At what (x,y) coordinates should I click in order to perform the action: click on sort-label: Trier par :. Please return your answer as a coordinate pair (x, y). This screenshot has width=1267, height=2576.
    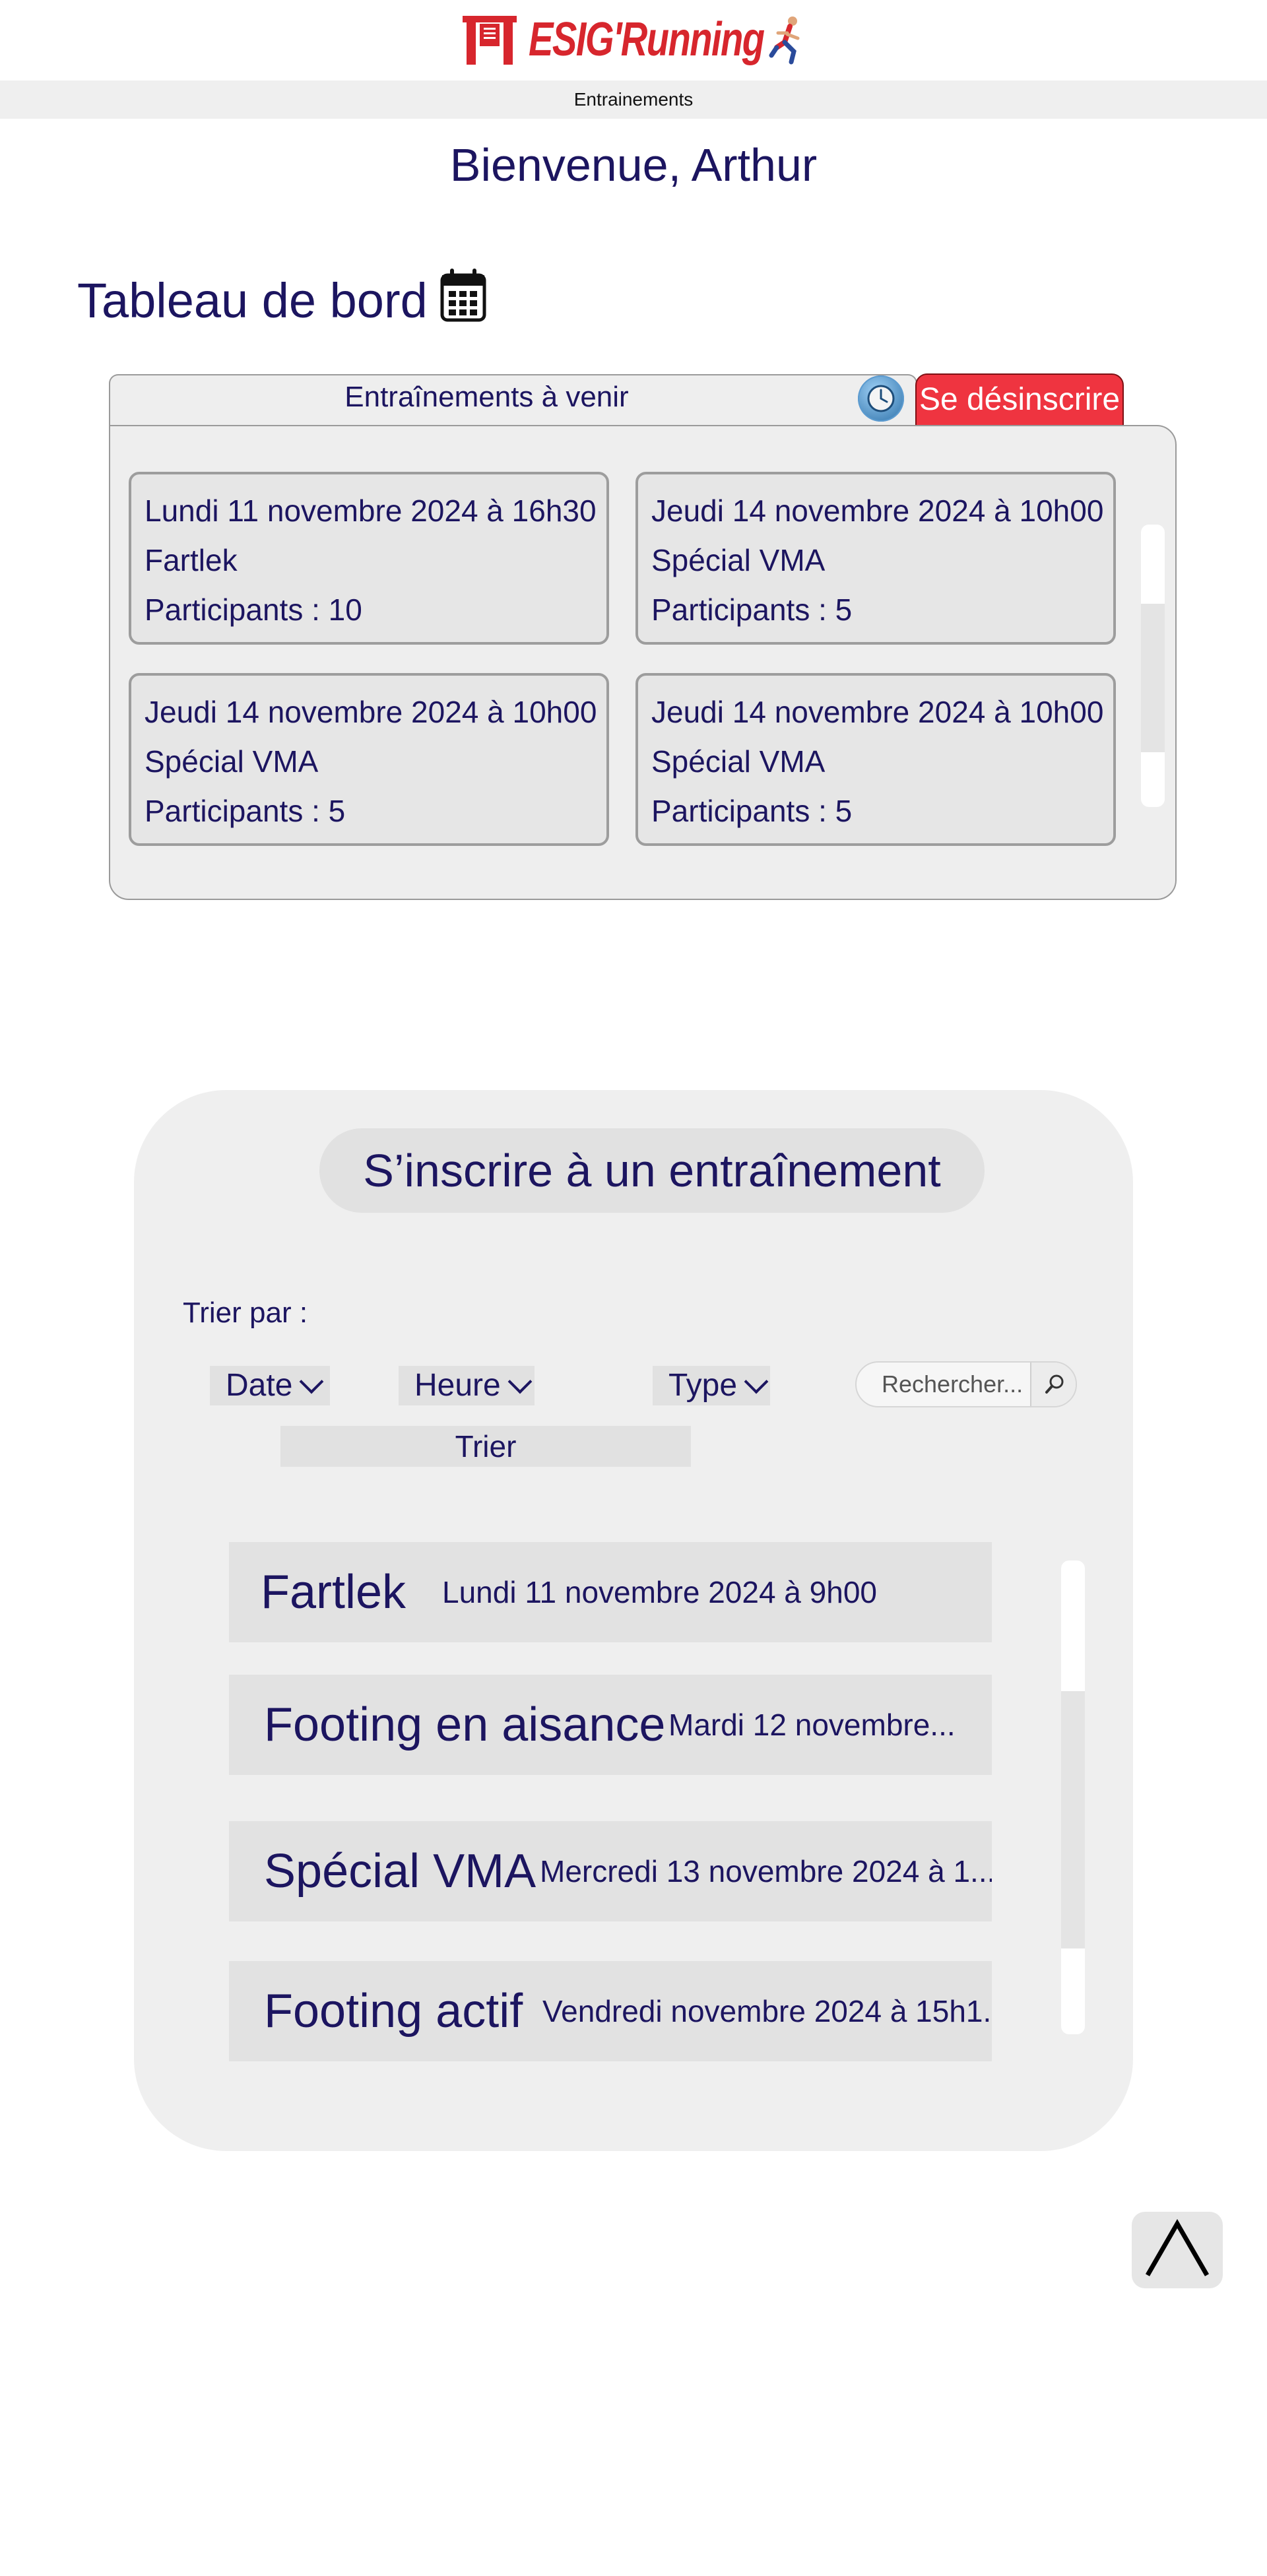
    Looking at the image, I should click on (245, 1313).